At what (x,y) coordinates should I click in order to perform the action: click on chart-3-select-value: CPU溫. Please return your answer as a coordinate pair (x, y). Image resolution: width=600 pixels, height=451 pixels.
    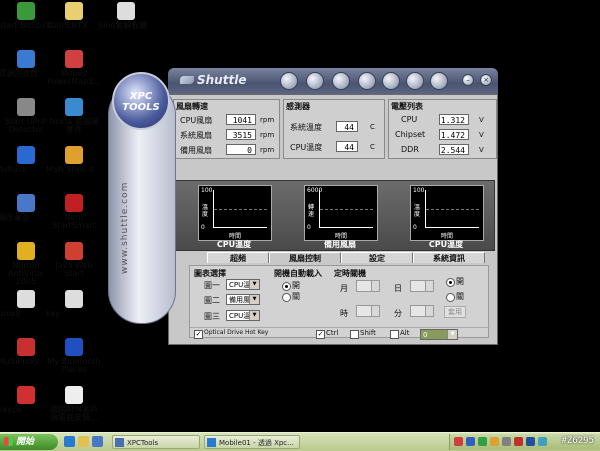
    Looking at the image, I should click on (240, 316).